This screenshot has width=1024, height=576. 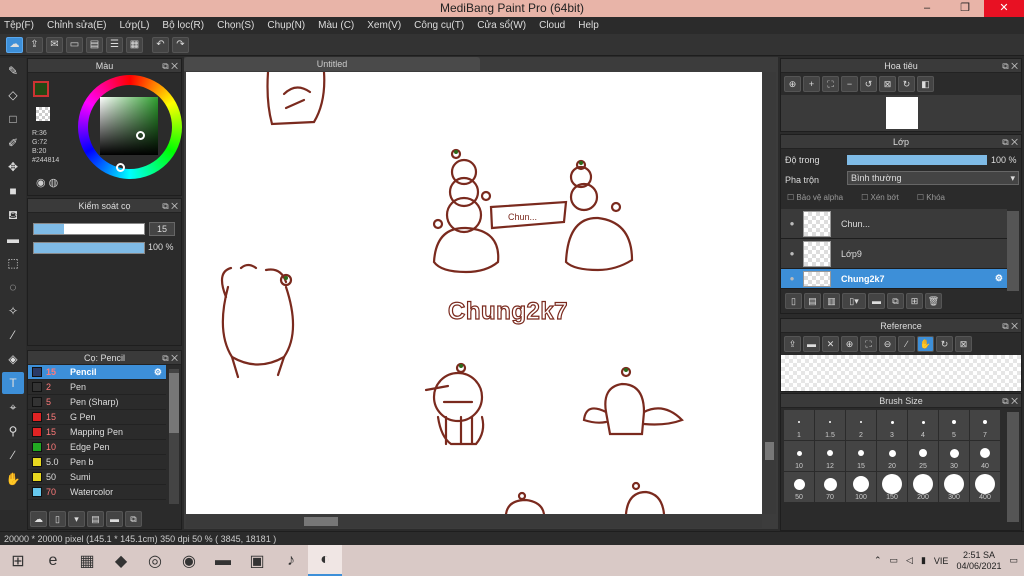 What do you see at coordinates (13, 71) in the screenshot?
I see `brush-tool-icon: ✎` at bounding box center [13, 71].